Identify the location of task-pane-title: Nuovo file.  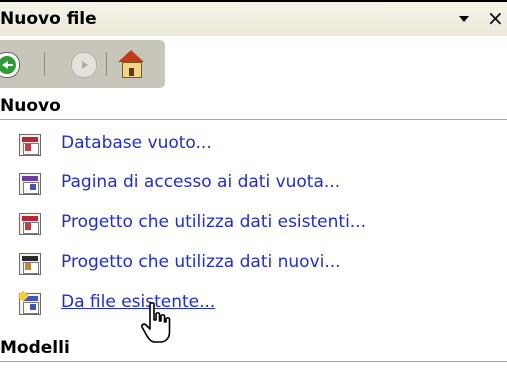
(48, 19).